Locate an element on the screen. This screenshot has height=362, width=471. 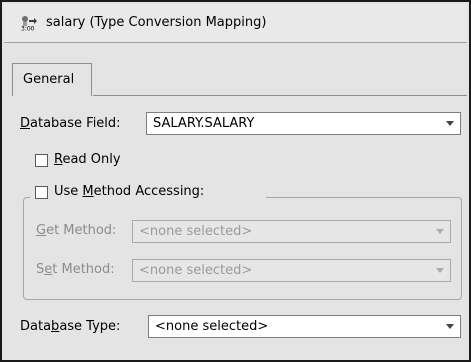
get-method-value: <none selected> is located at coordinates (196, 231).